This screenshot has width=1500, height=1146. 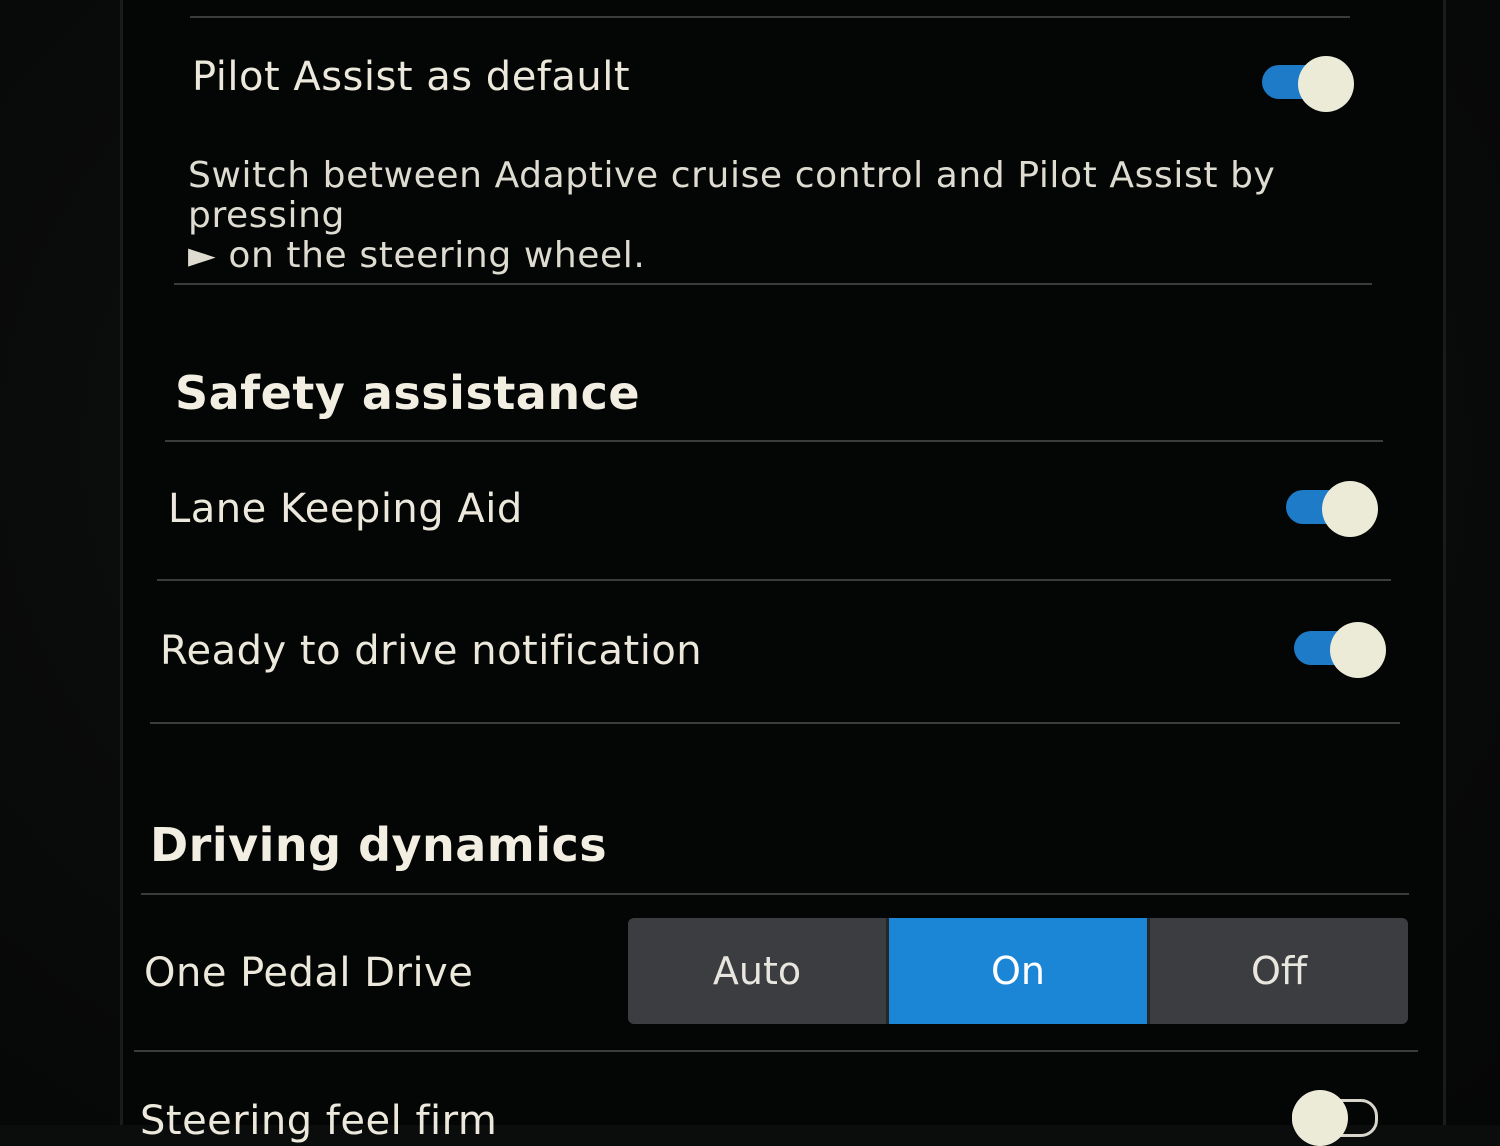 I want to click on pilot-assist-default-toggle, so click(x=1308, y=84).